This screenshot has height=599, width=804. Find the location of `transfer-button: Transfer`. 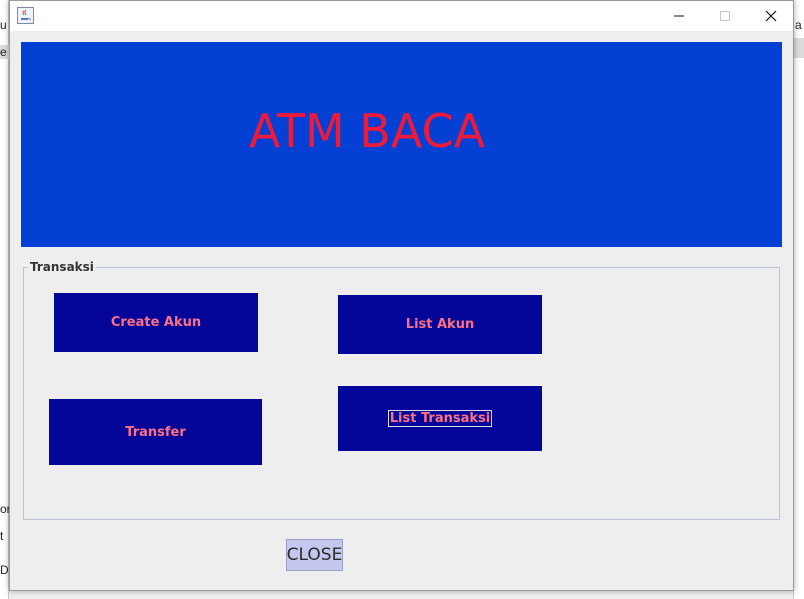

transfer-button: Transfer is located at coordinates (155, 432).